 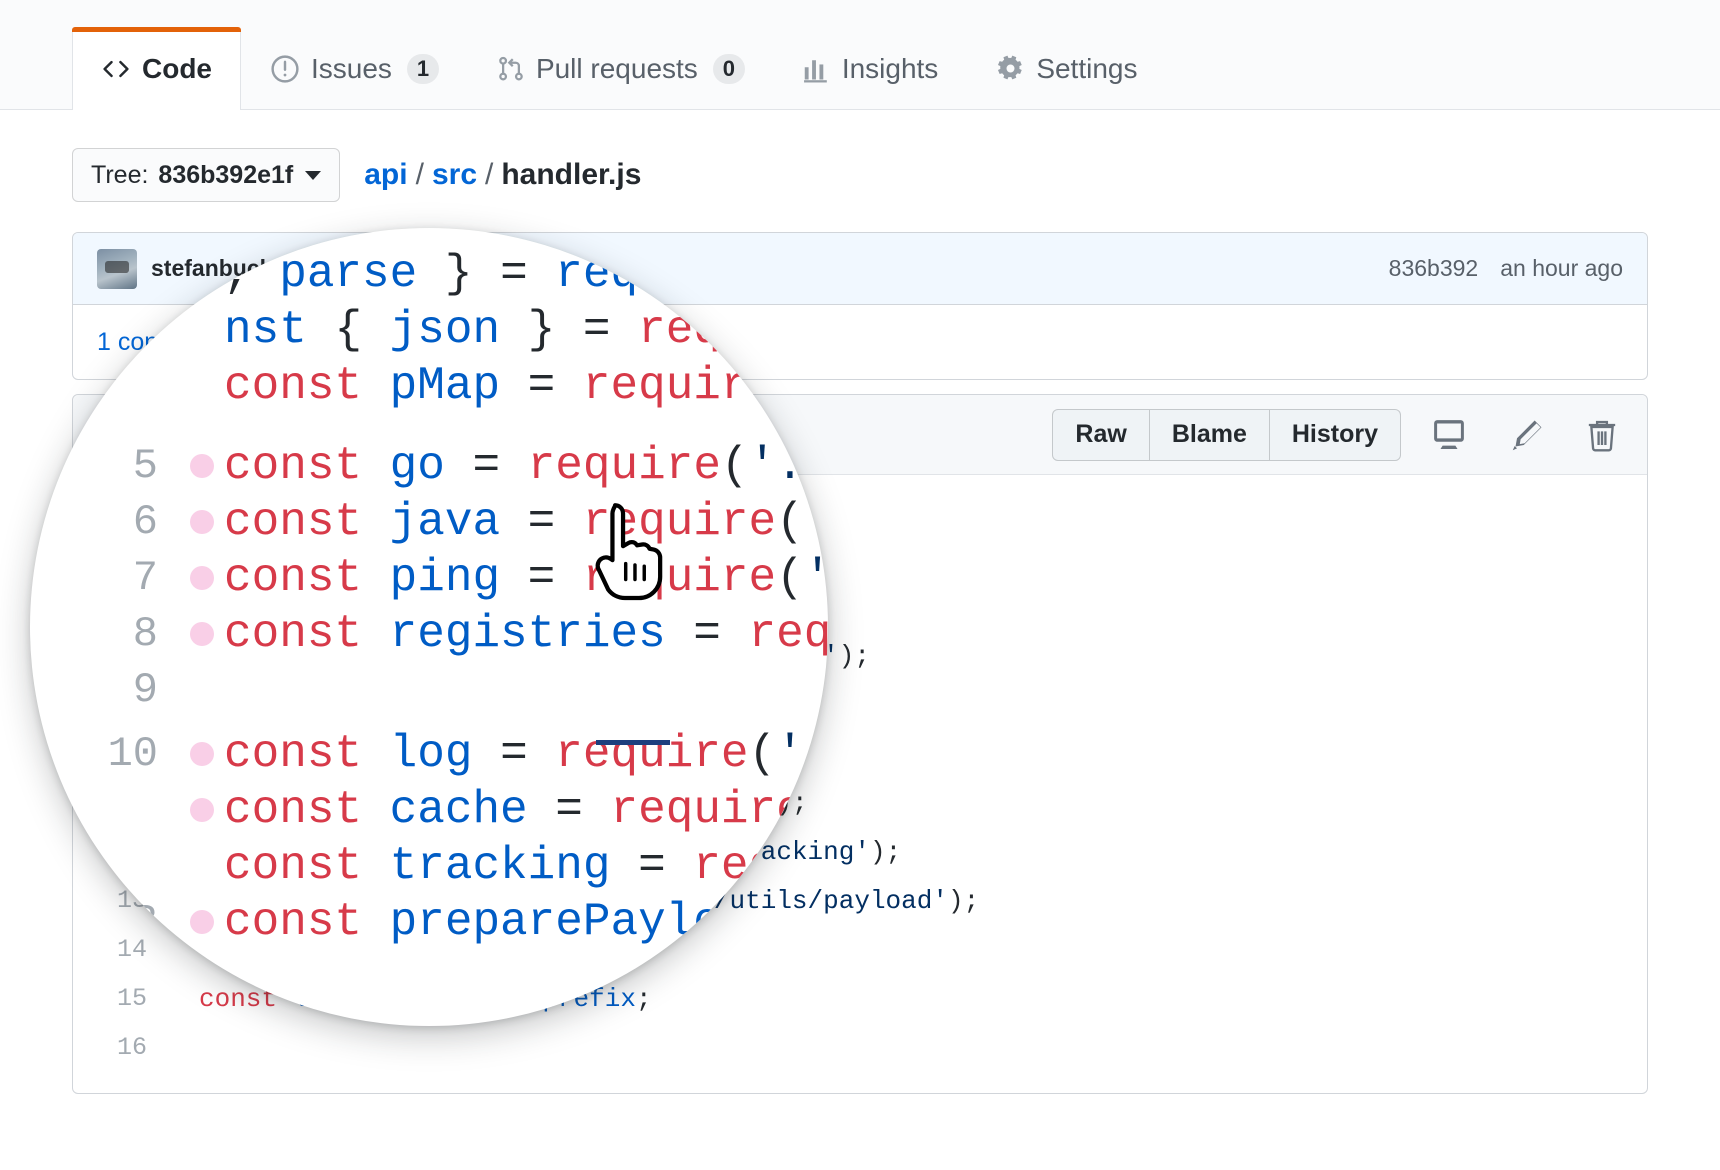 What do you see at coordinates (526, 922) in the screenshot?
I see `line-content: const preparePayload = r` at bounding box center [526, 922].